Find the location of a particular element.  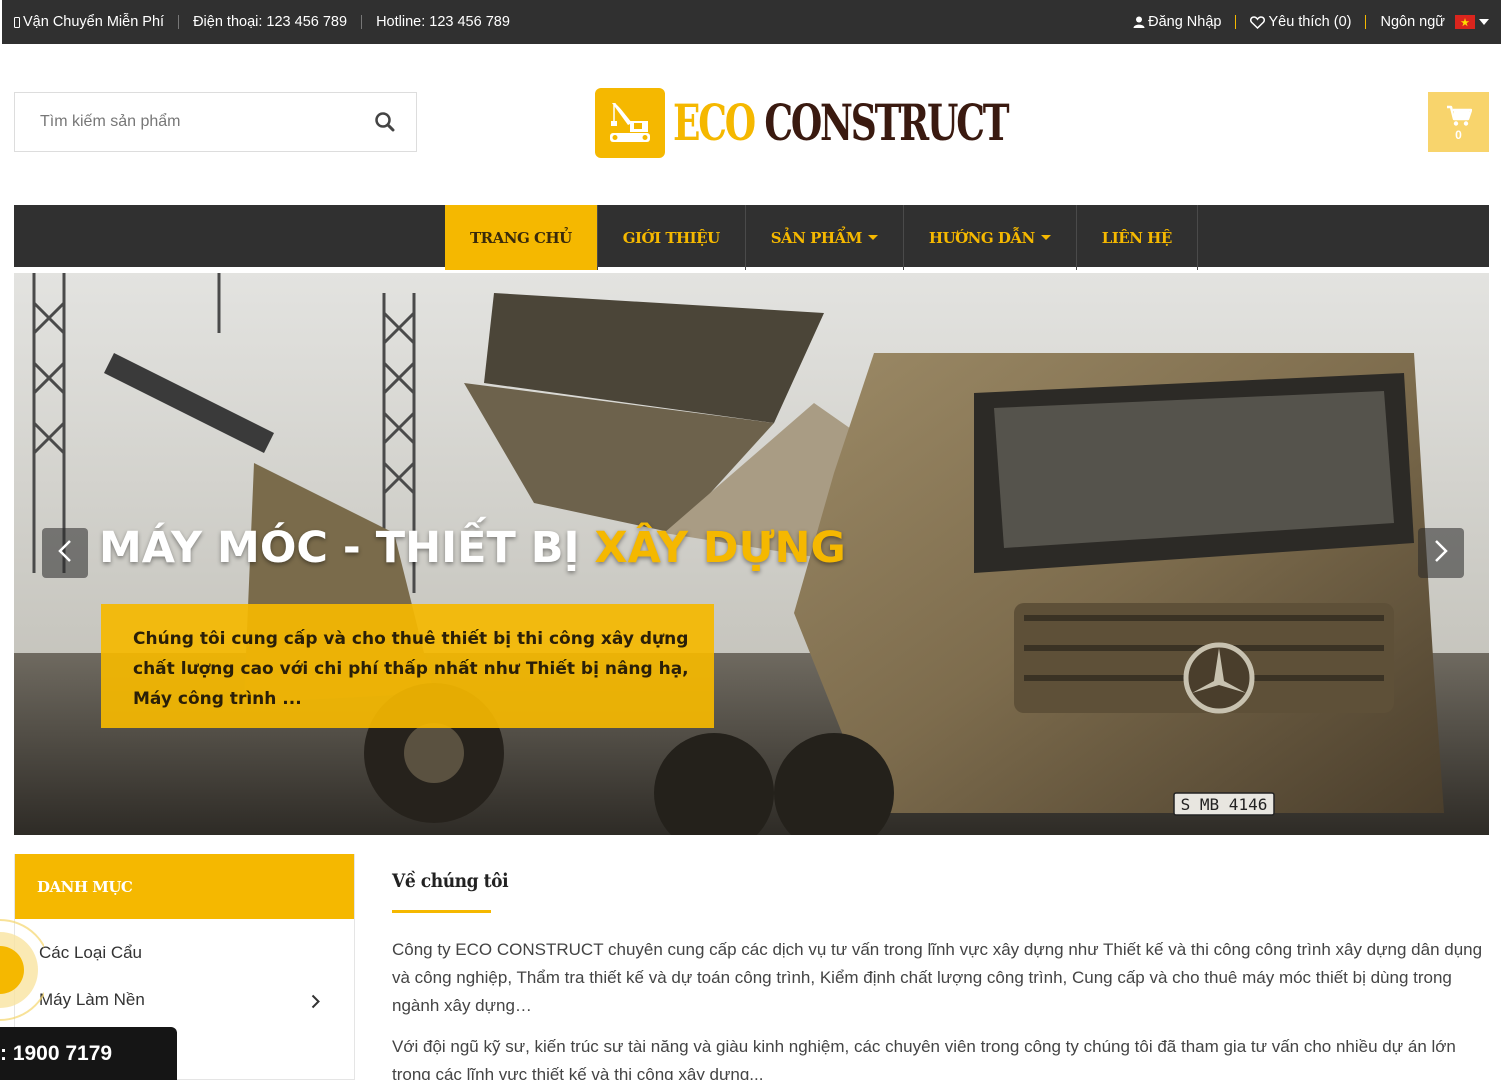

hotline-text: Hotline: 123 456 789 is located at coordinates (443, 22).